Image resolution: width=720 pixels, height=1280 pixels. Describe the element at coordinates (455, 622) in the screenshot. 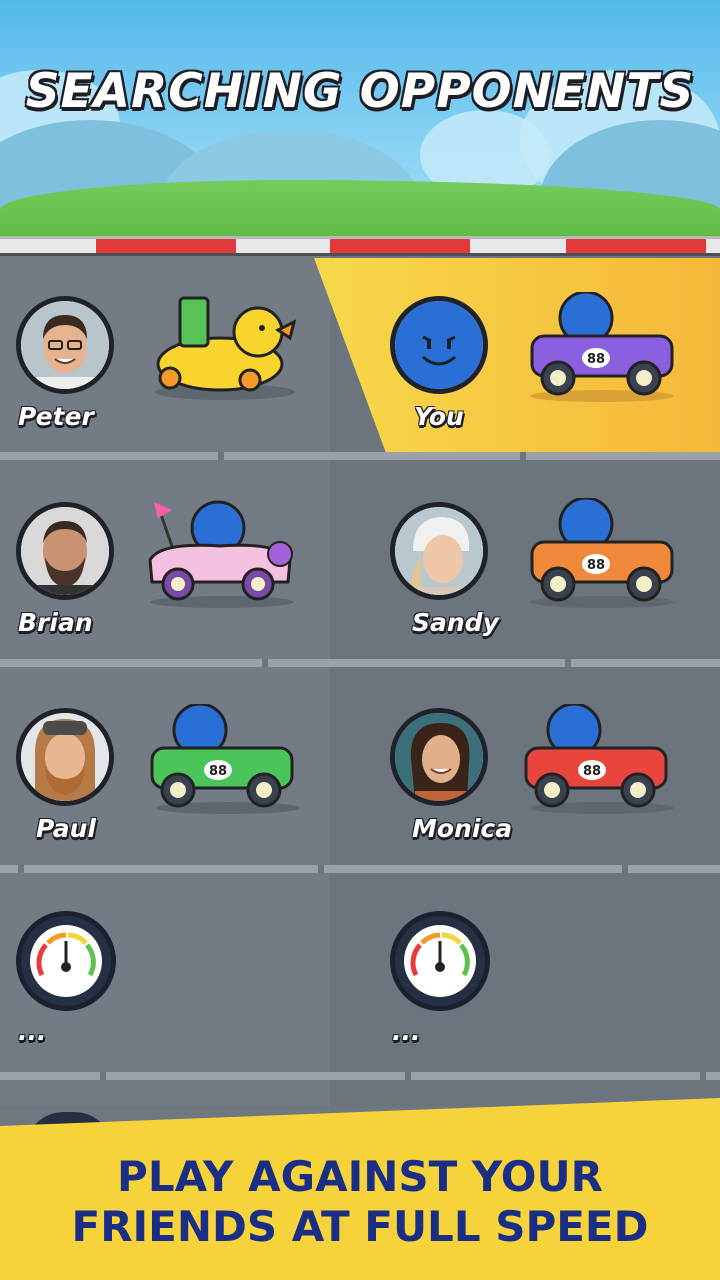

I see `player-name: Sandy` at that location.